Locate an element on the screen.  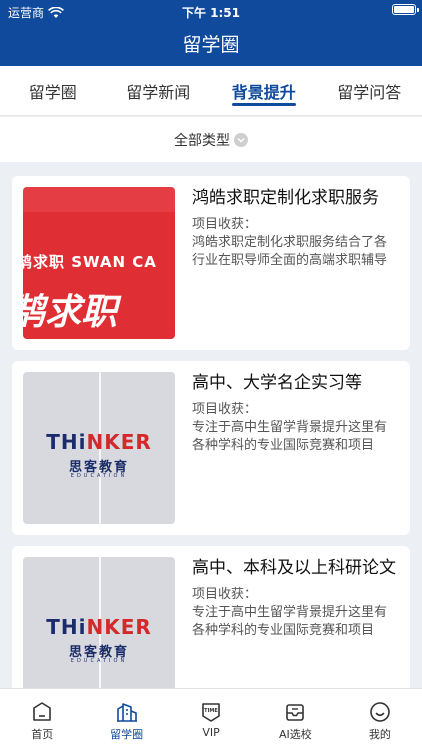
tabbar-study-circle: 留学圈 is located at coordinates (126, 719).